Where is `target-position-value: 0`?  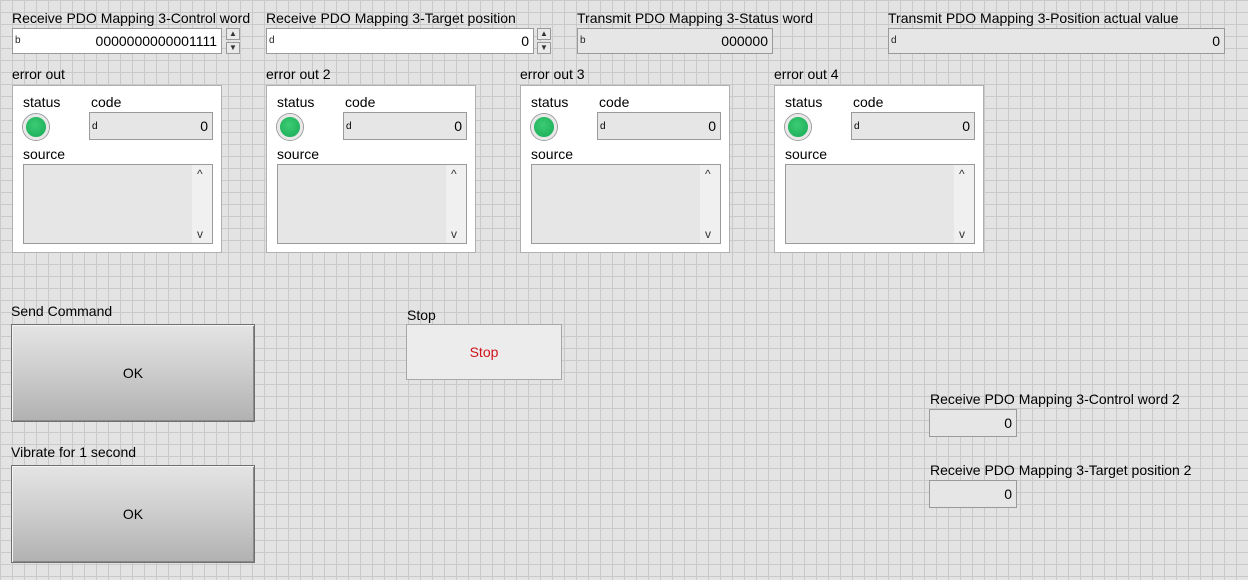
target-position-value: 0 is located at coordinates (525, 41).